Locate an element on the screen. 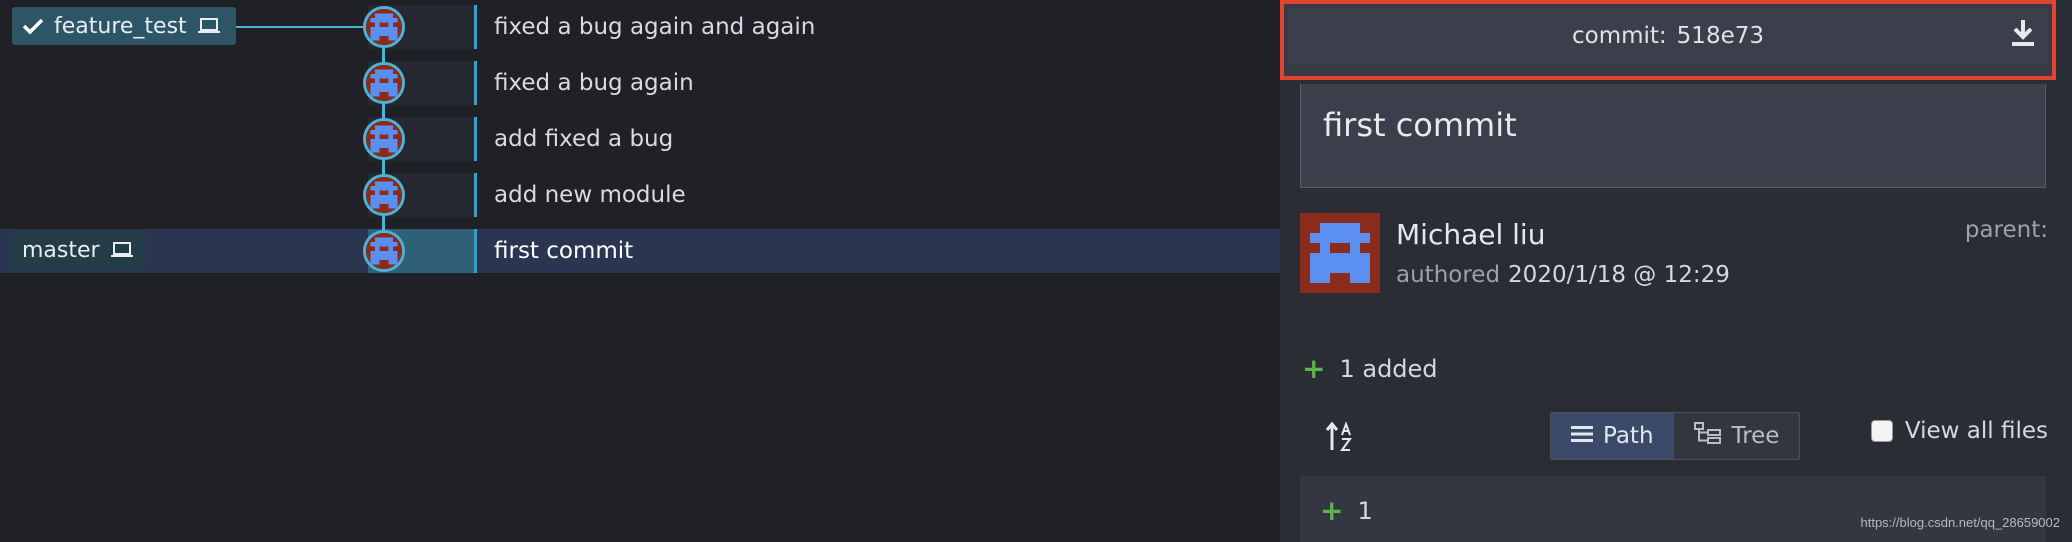  file-count: 1 is located at coordinates (1365, 511).